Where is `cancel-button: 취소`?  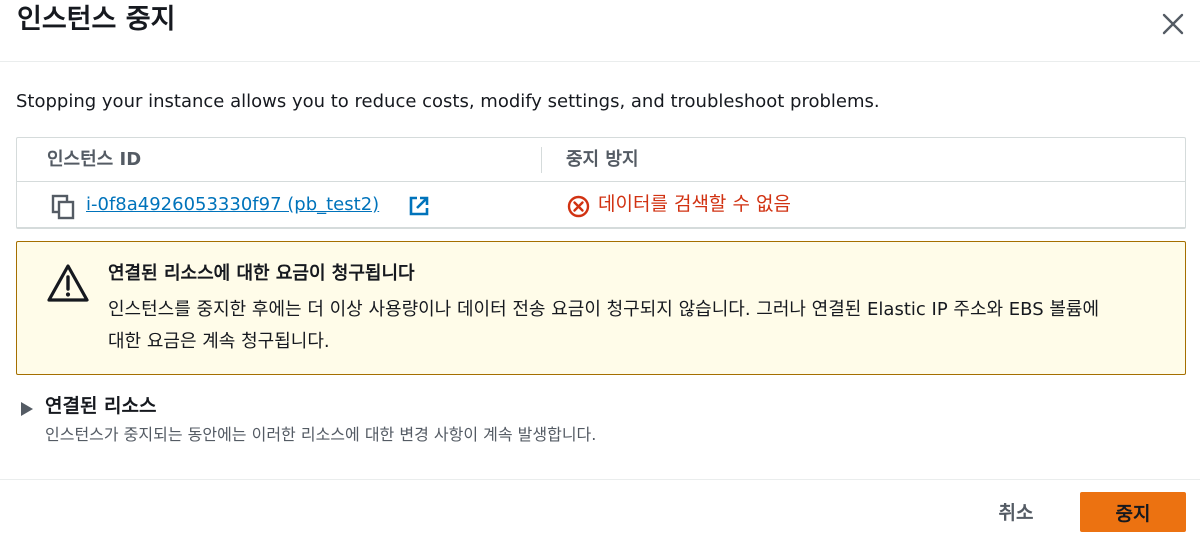
cancel-button: 취소 is located at coordinates (1016, 511).